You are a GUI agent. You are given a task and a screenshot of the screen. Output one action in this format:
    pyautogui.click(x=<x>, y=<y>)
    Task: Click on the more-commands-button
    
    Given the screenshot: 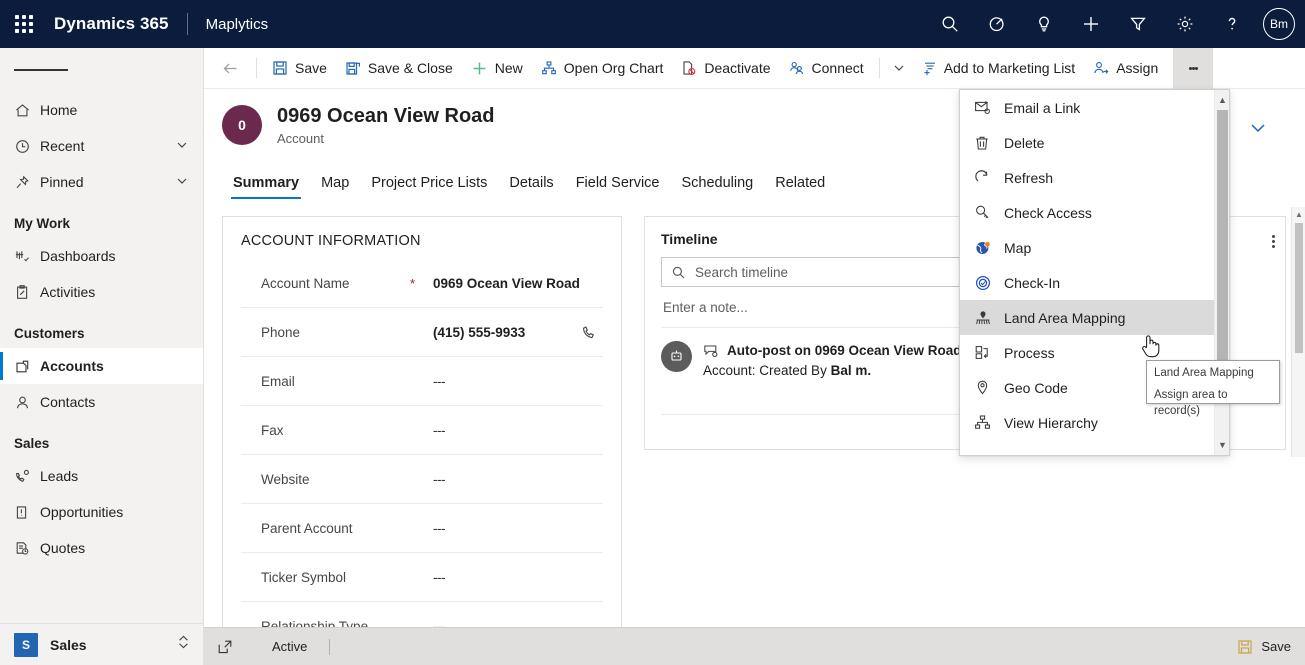 What is the action you would take?
    pyautogui.click(x=1193, y=68)
    